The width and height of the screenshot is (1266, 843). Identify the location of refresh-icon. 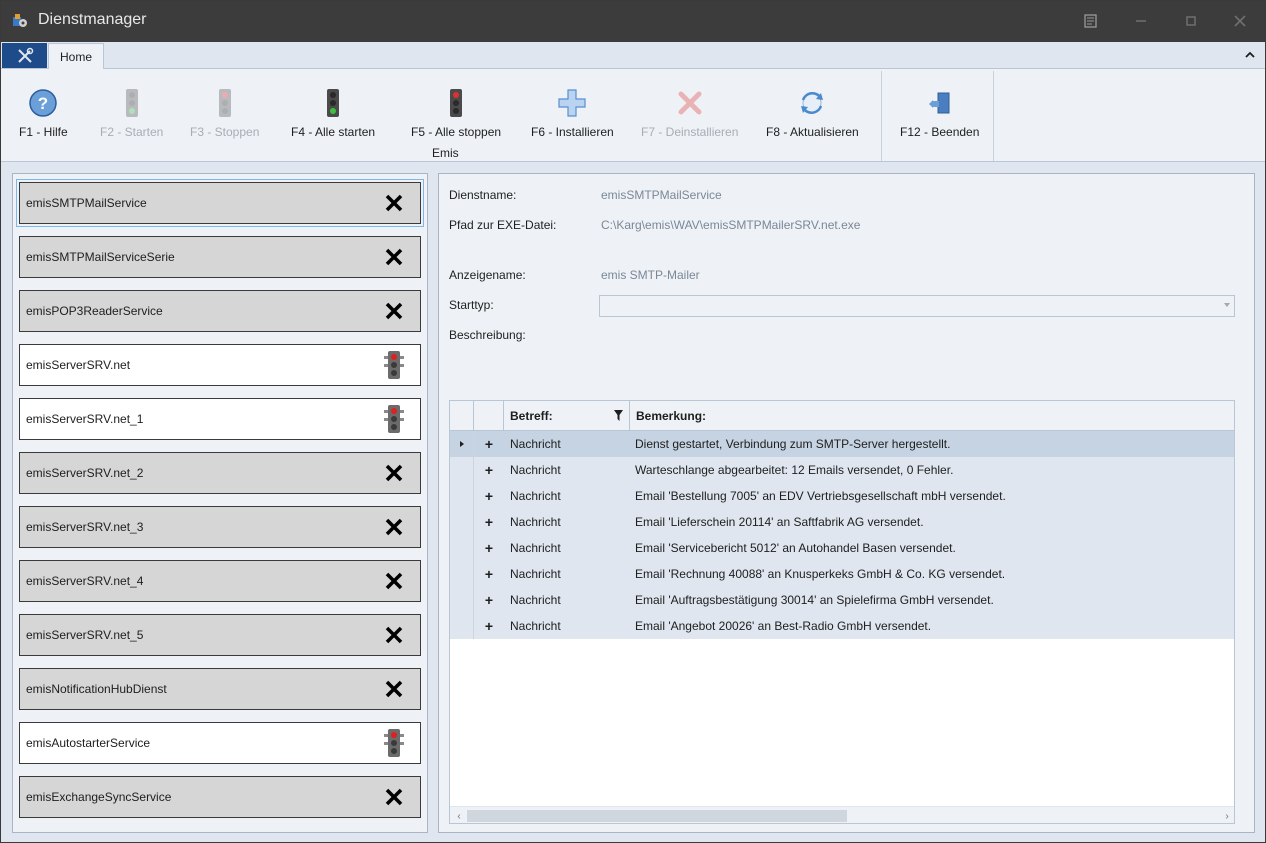
(812, 103).